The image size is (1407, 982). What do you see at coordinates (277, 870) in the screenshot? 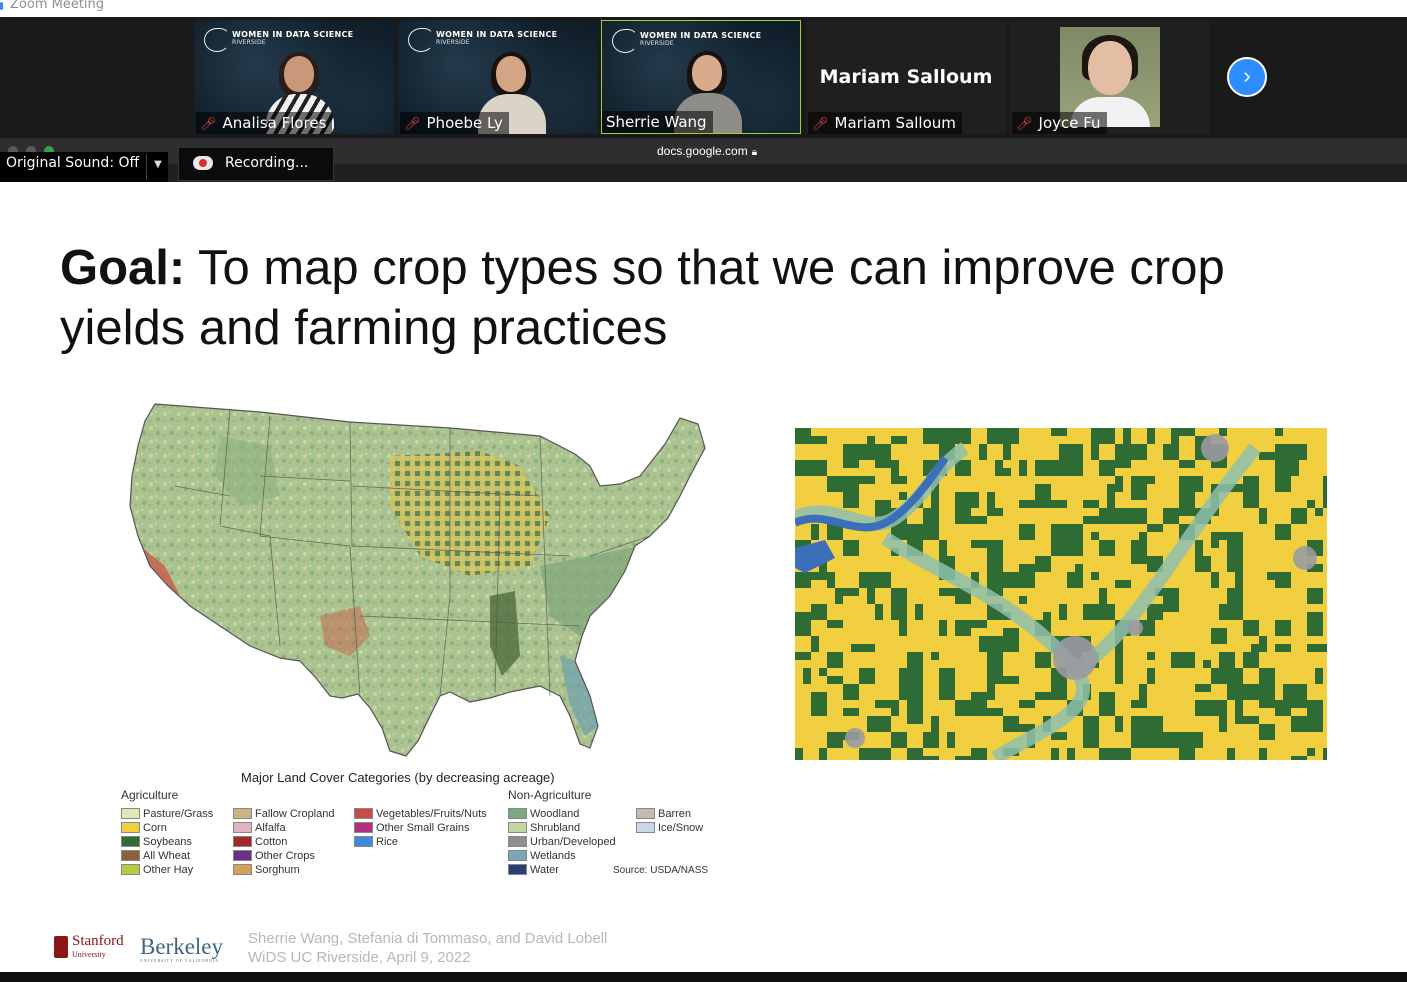
I see `legend-label: Sorghum` at bounding box center [277, 870].